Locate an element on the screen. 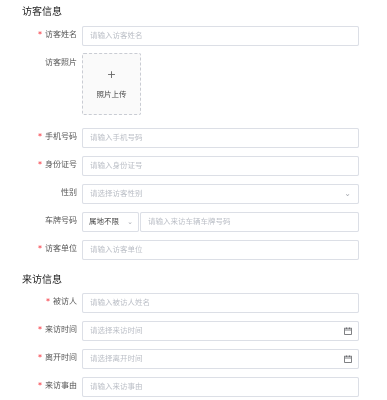 The image size is (387, 400). leave-time-placeholder: 请选择离开时间 is located at coordinates (116, 358).